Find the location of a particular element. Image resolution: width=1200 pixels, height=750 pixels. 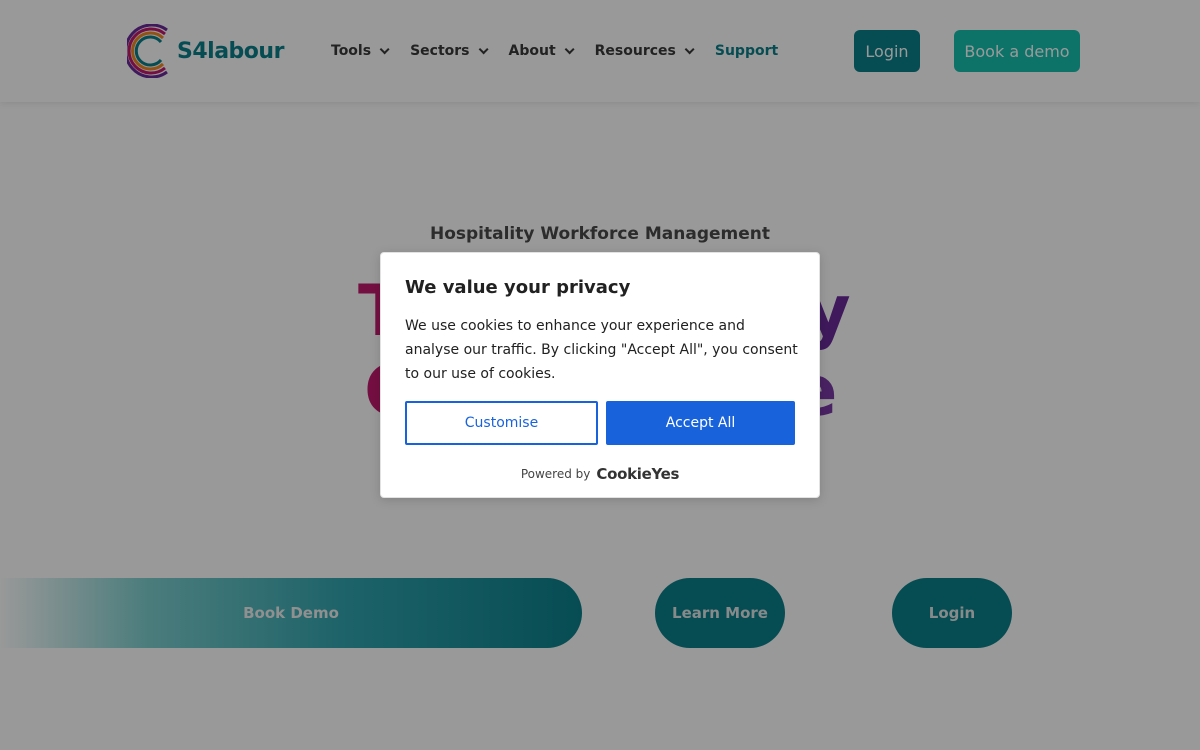

powered-by: Powered by CookieYes is located at coordinates (600, 474).